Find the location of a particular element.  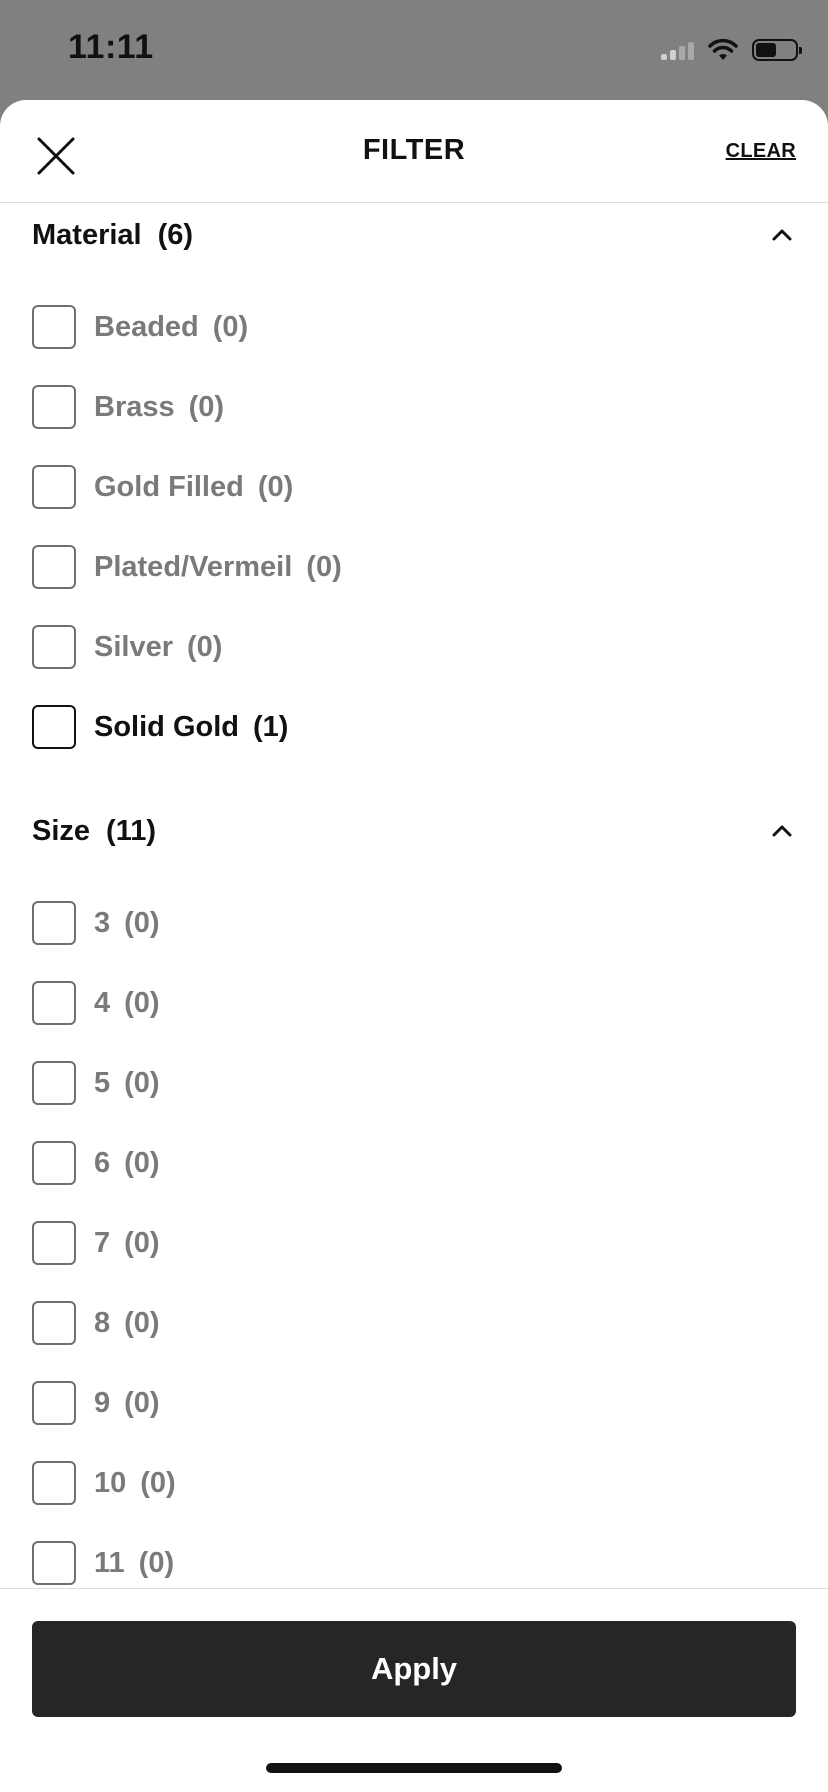

option-label: 5 is located at coordinates (102, 1082).